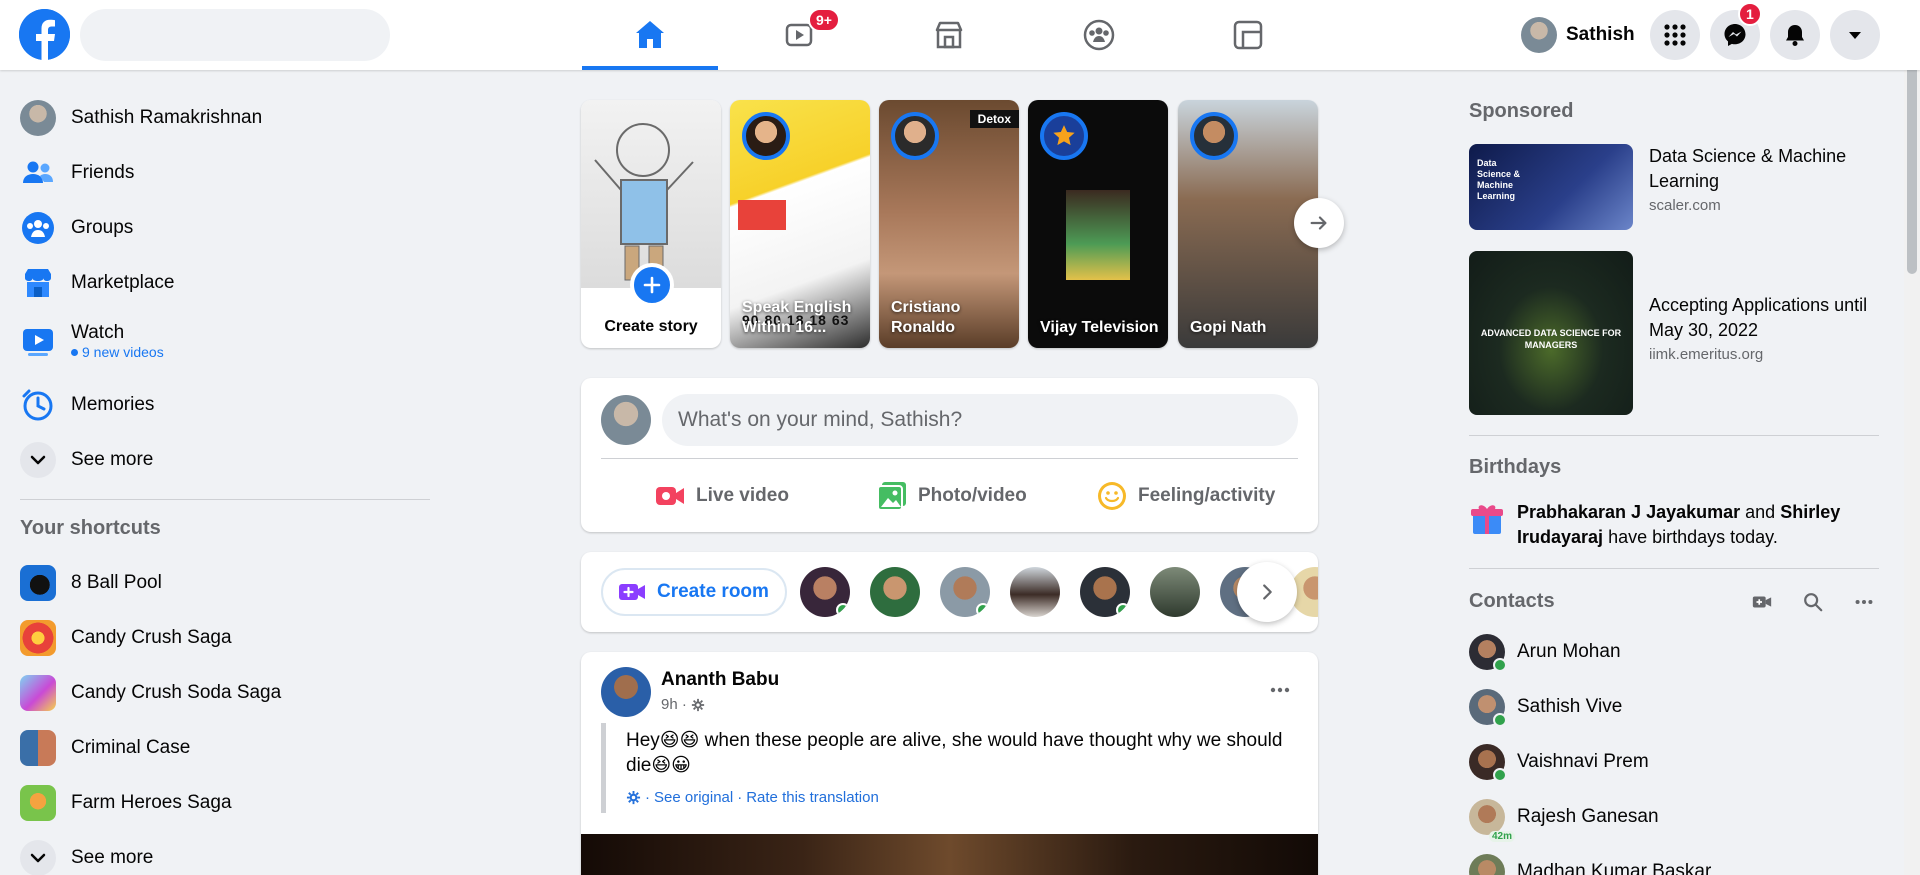 The height and width of the screenshot is (875, 1920). I want to click on shortcut-label: Farm Heroes Saga, so click(151, 802).